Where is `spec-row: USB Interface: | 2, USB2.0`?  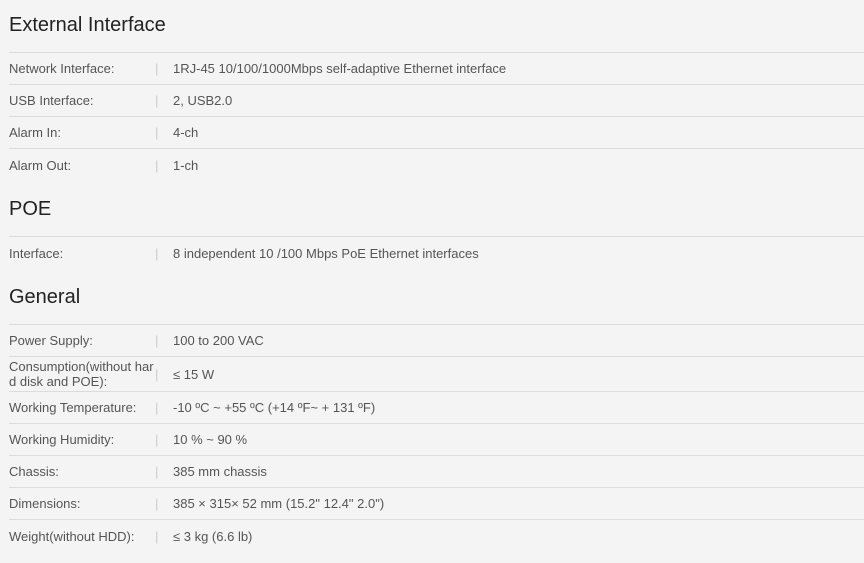 spec-row: USB Interface: | 2, USB2.0 is located at coordinates (436, 101).